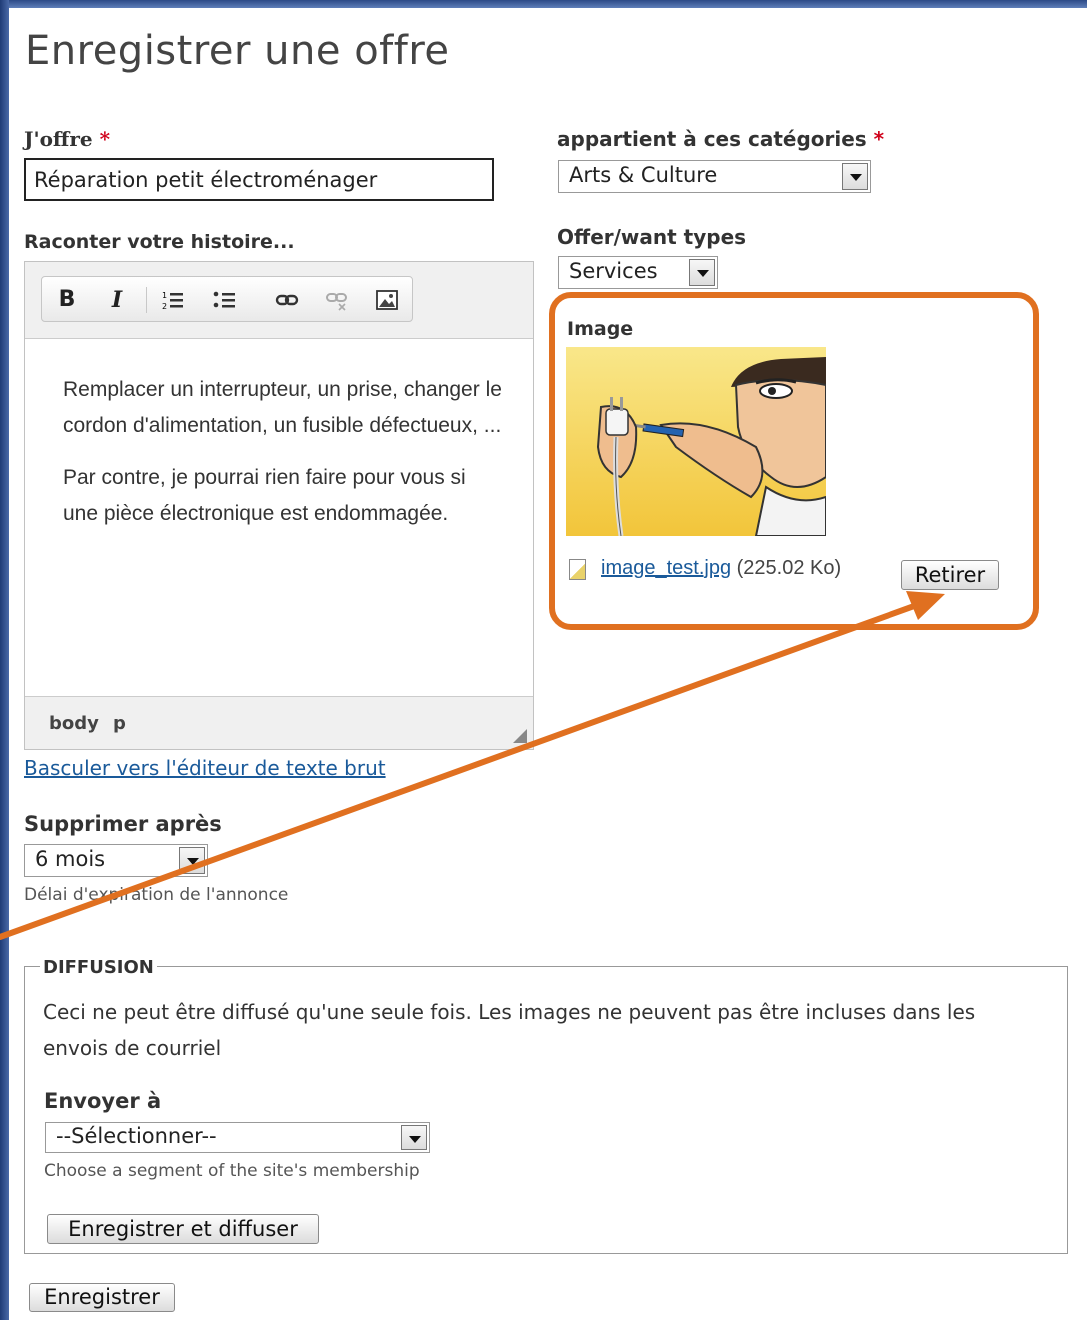  Describe the element at coordinates (119, 723) in the screenshot. I see `path-p: p` at that location.